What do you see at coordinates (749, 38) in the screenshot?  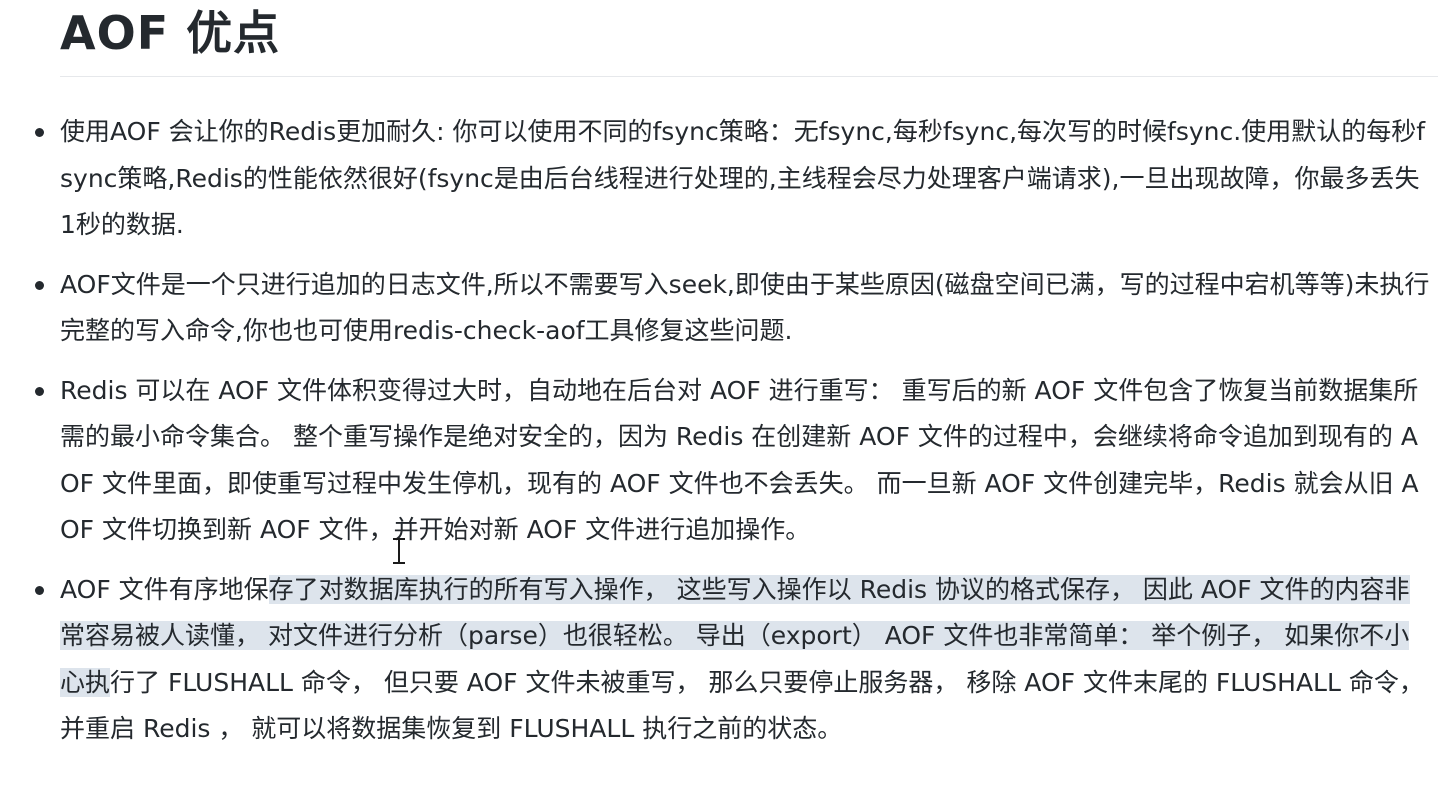 I see `page-title: AOF 优点` at bounding box center [749, 38].